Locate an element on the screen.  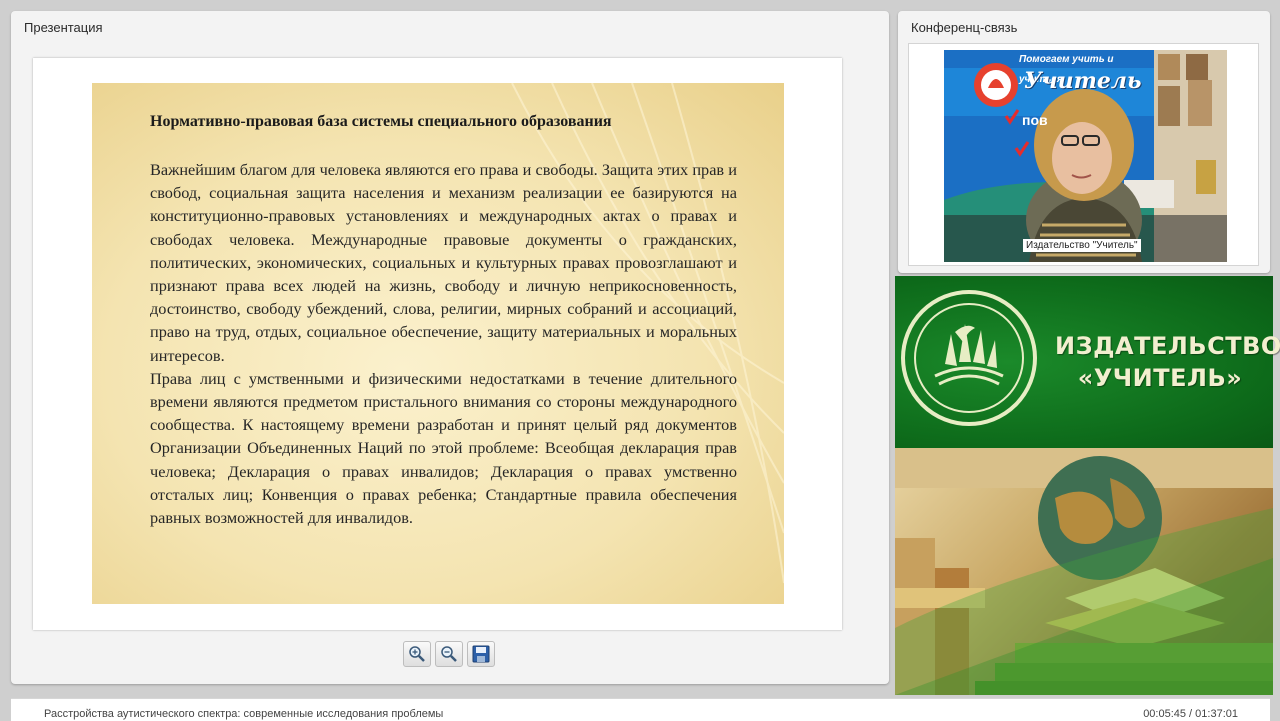
save-icon is located at coordinates (481, 654).